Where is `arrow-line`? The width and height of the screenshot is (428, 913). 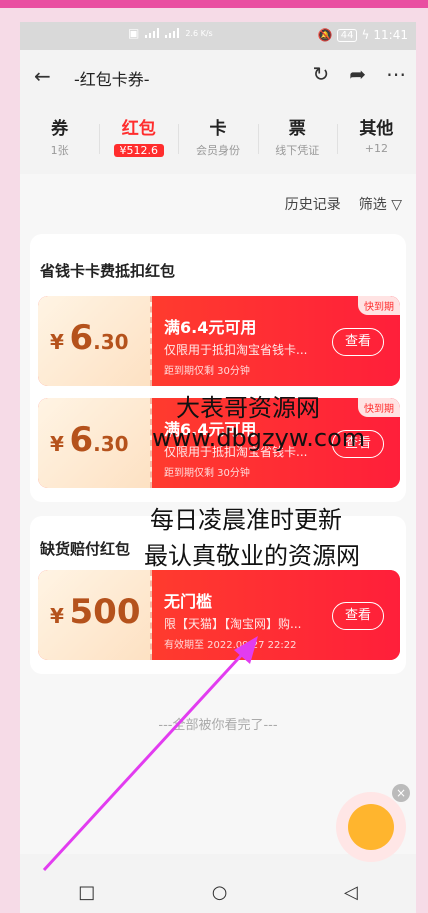 arrow-line is located at coordinates (146, 759).